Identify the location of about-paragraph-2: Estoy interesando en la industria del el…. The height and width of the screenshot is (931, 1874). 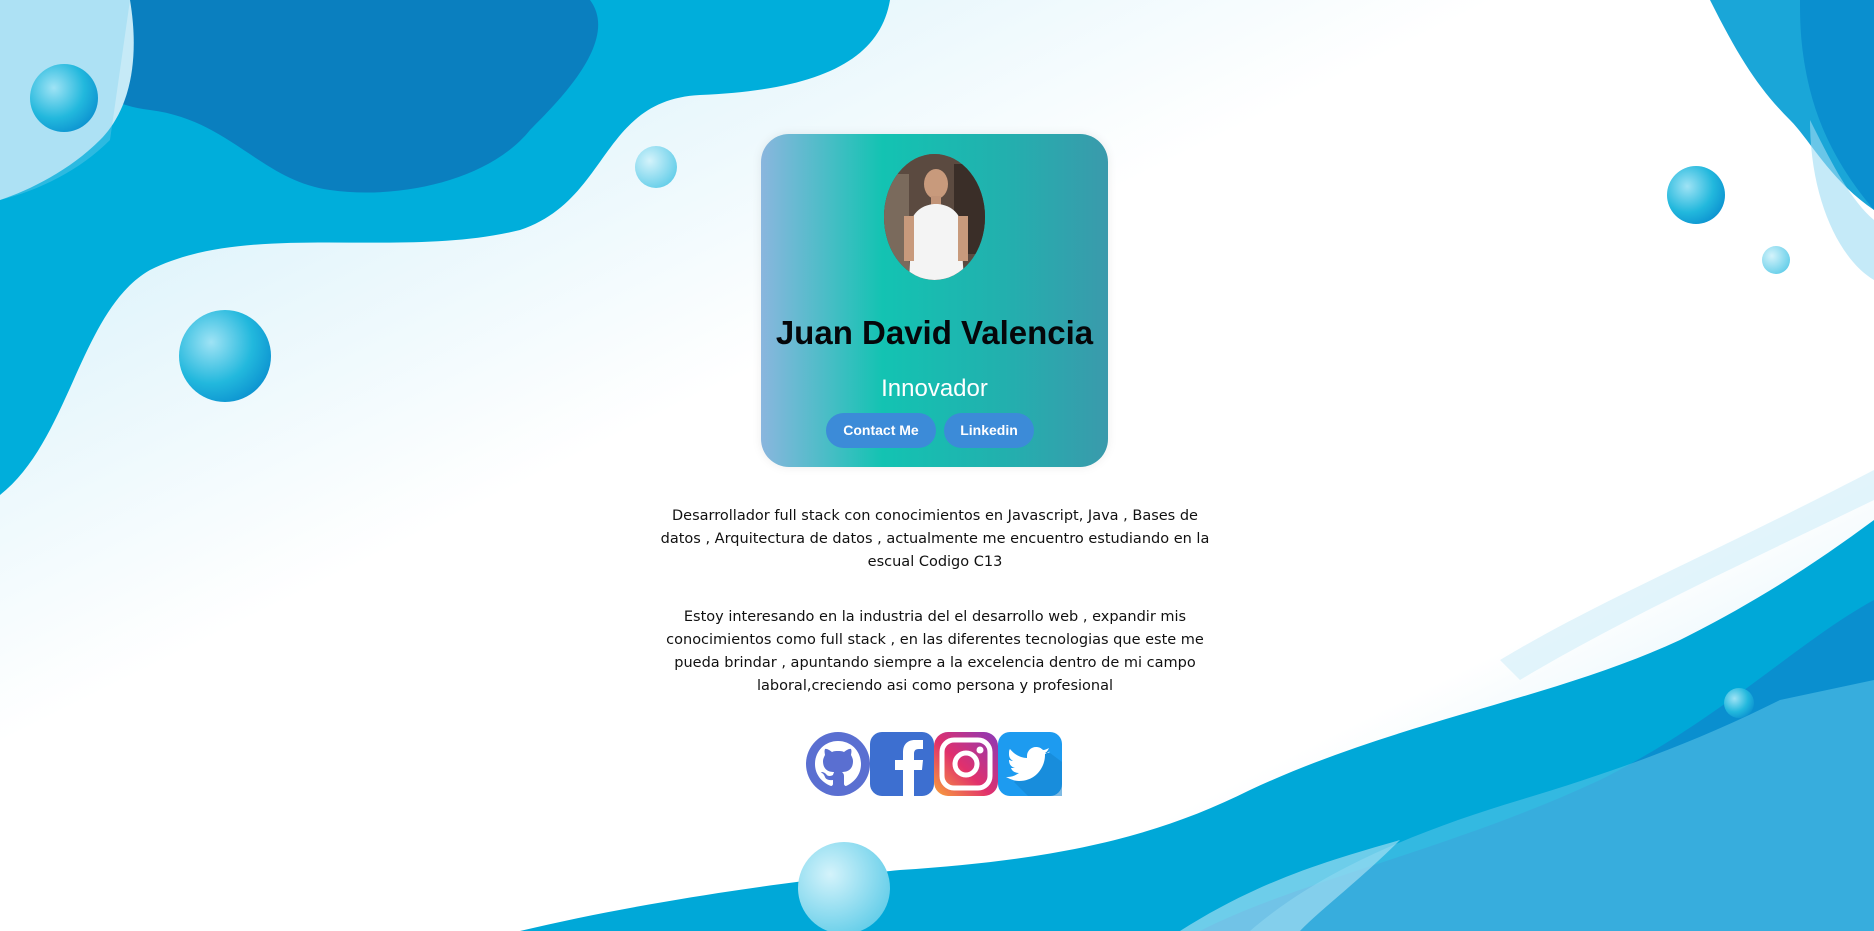
(935, 651).